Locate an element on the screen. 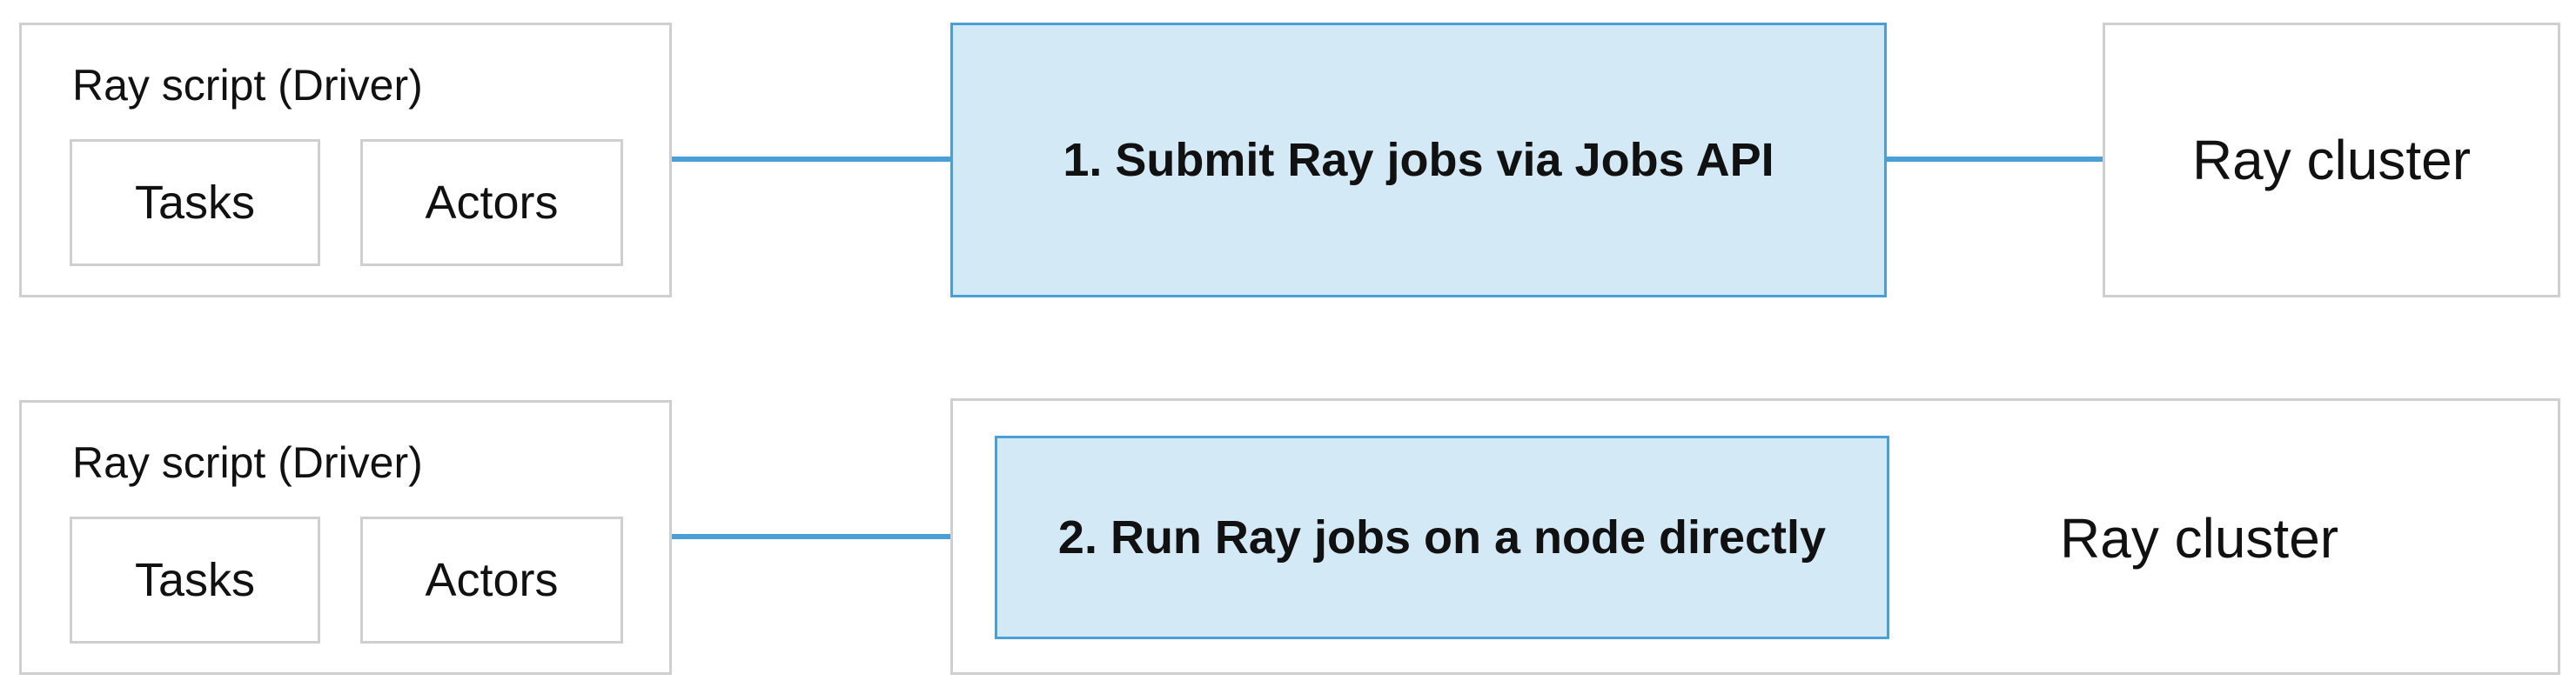 Image resolution: width=2576 pixels, height=694 pixels. run-on-node-label: 2. Run Ray jobs on a node directly is located at coordinates (1442, 537).